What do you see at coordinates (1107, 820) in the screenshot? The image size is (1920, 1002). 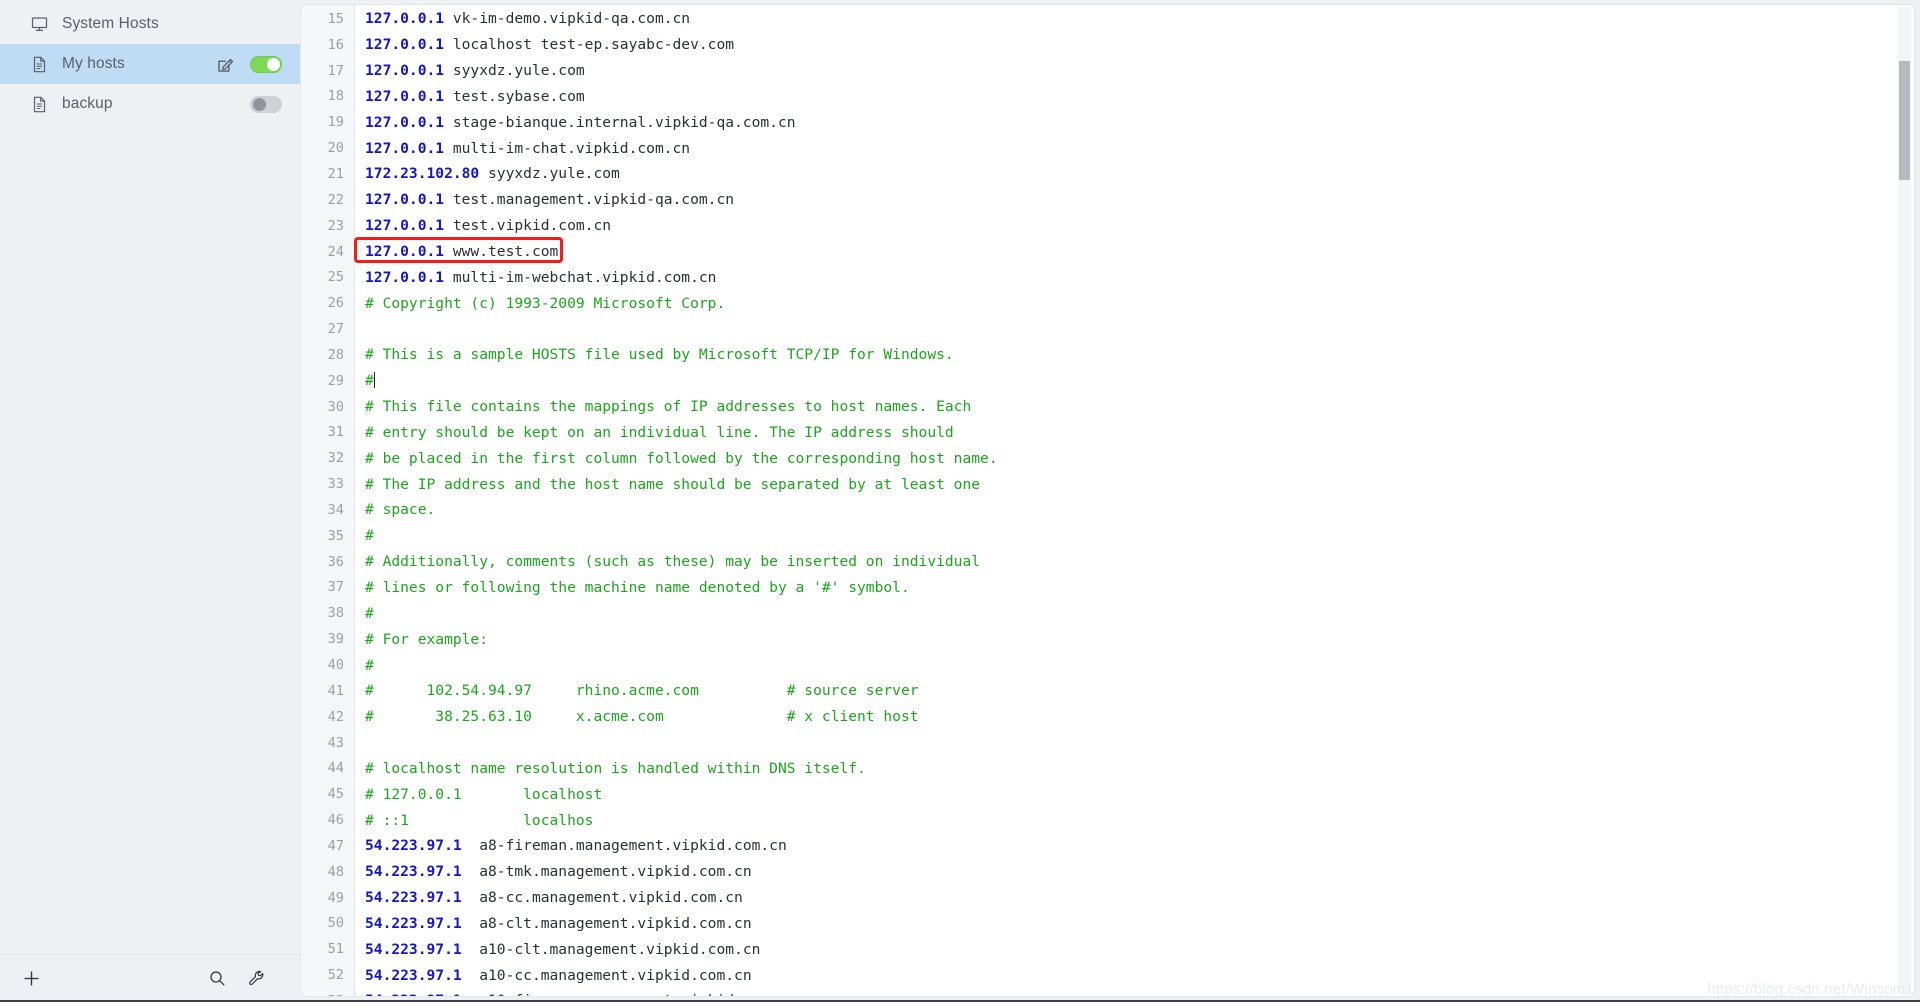 I see `code-line: 46 # ::1 localhos` at bounding box center [1107, 820].